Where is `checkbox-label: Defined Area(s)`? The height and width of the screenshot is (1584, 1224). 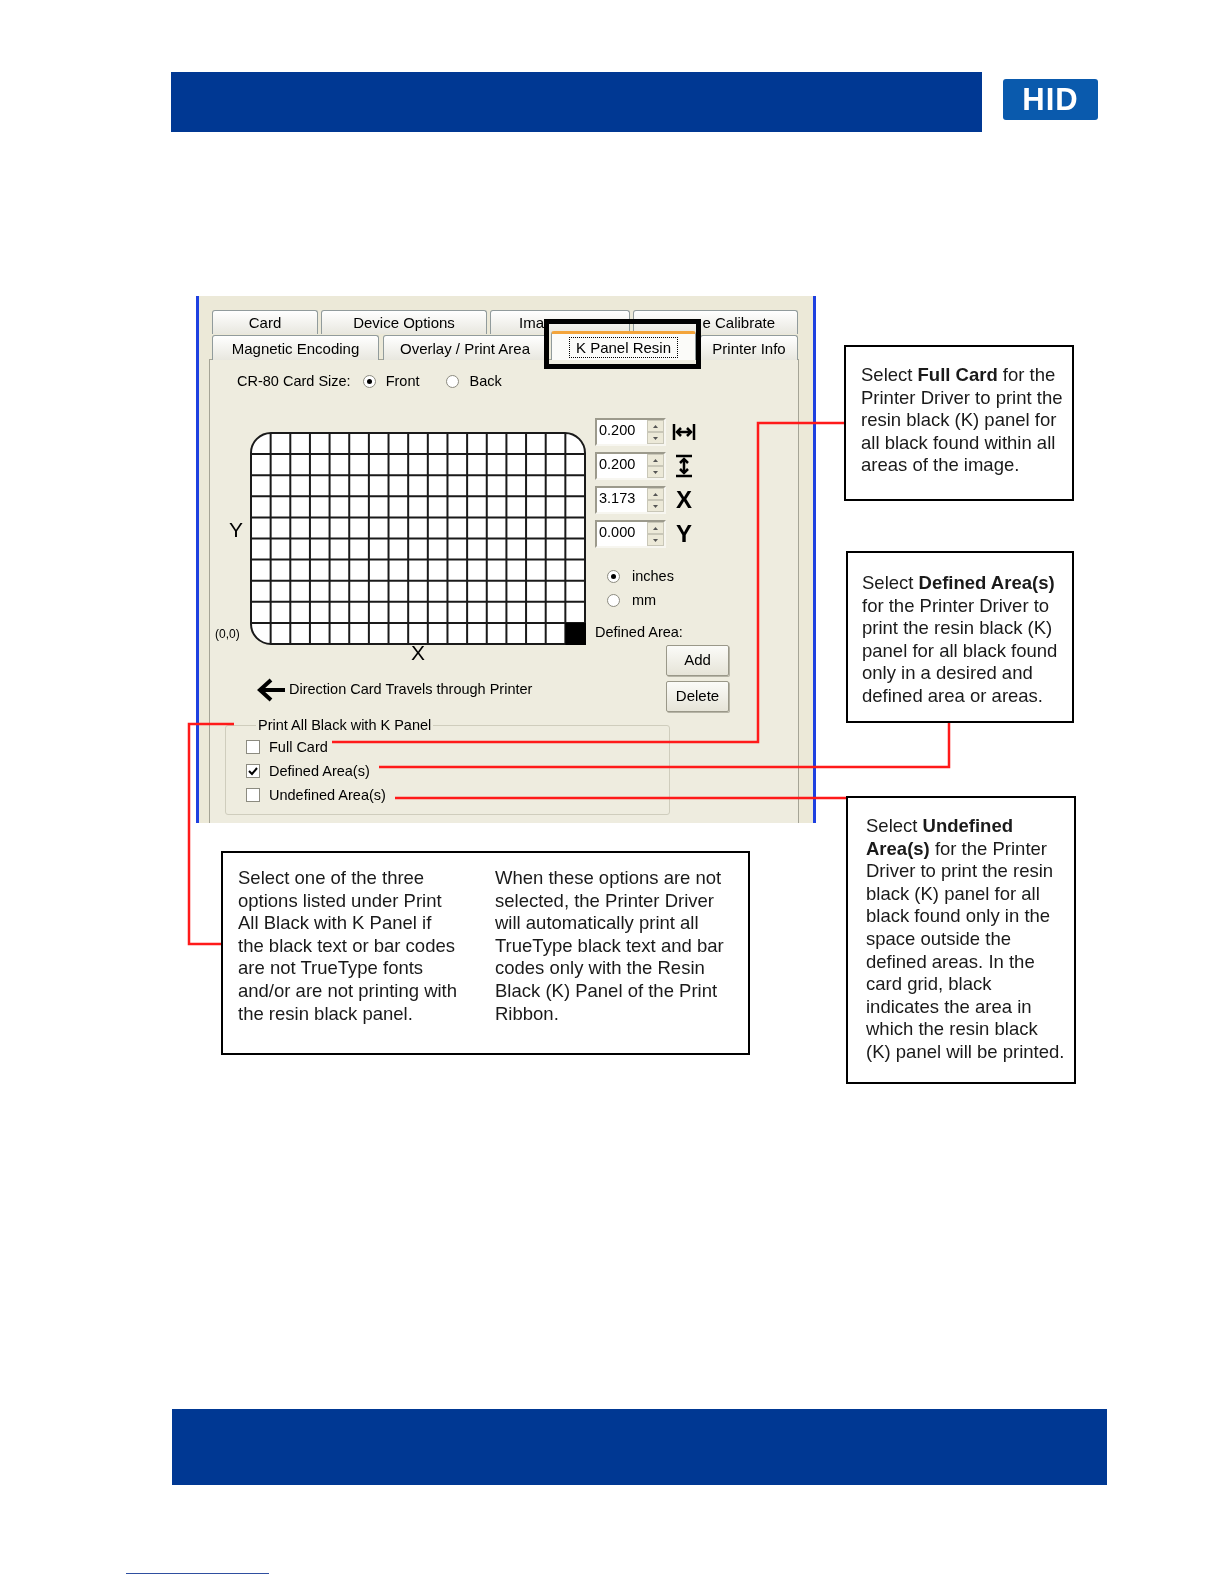 checkbox-label: Defined Area(s) is located at coordinates (319, 771).